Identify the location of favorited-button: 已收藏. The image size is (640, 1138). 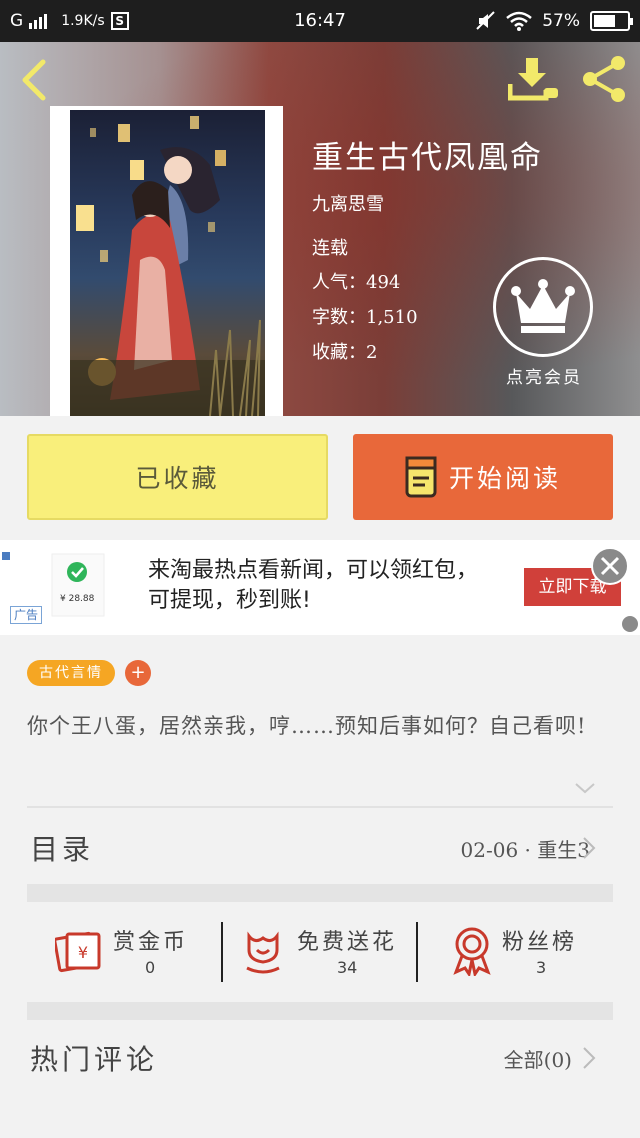
(177, 477).